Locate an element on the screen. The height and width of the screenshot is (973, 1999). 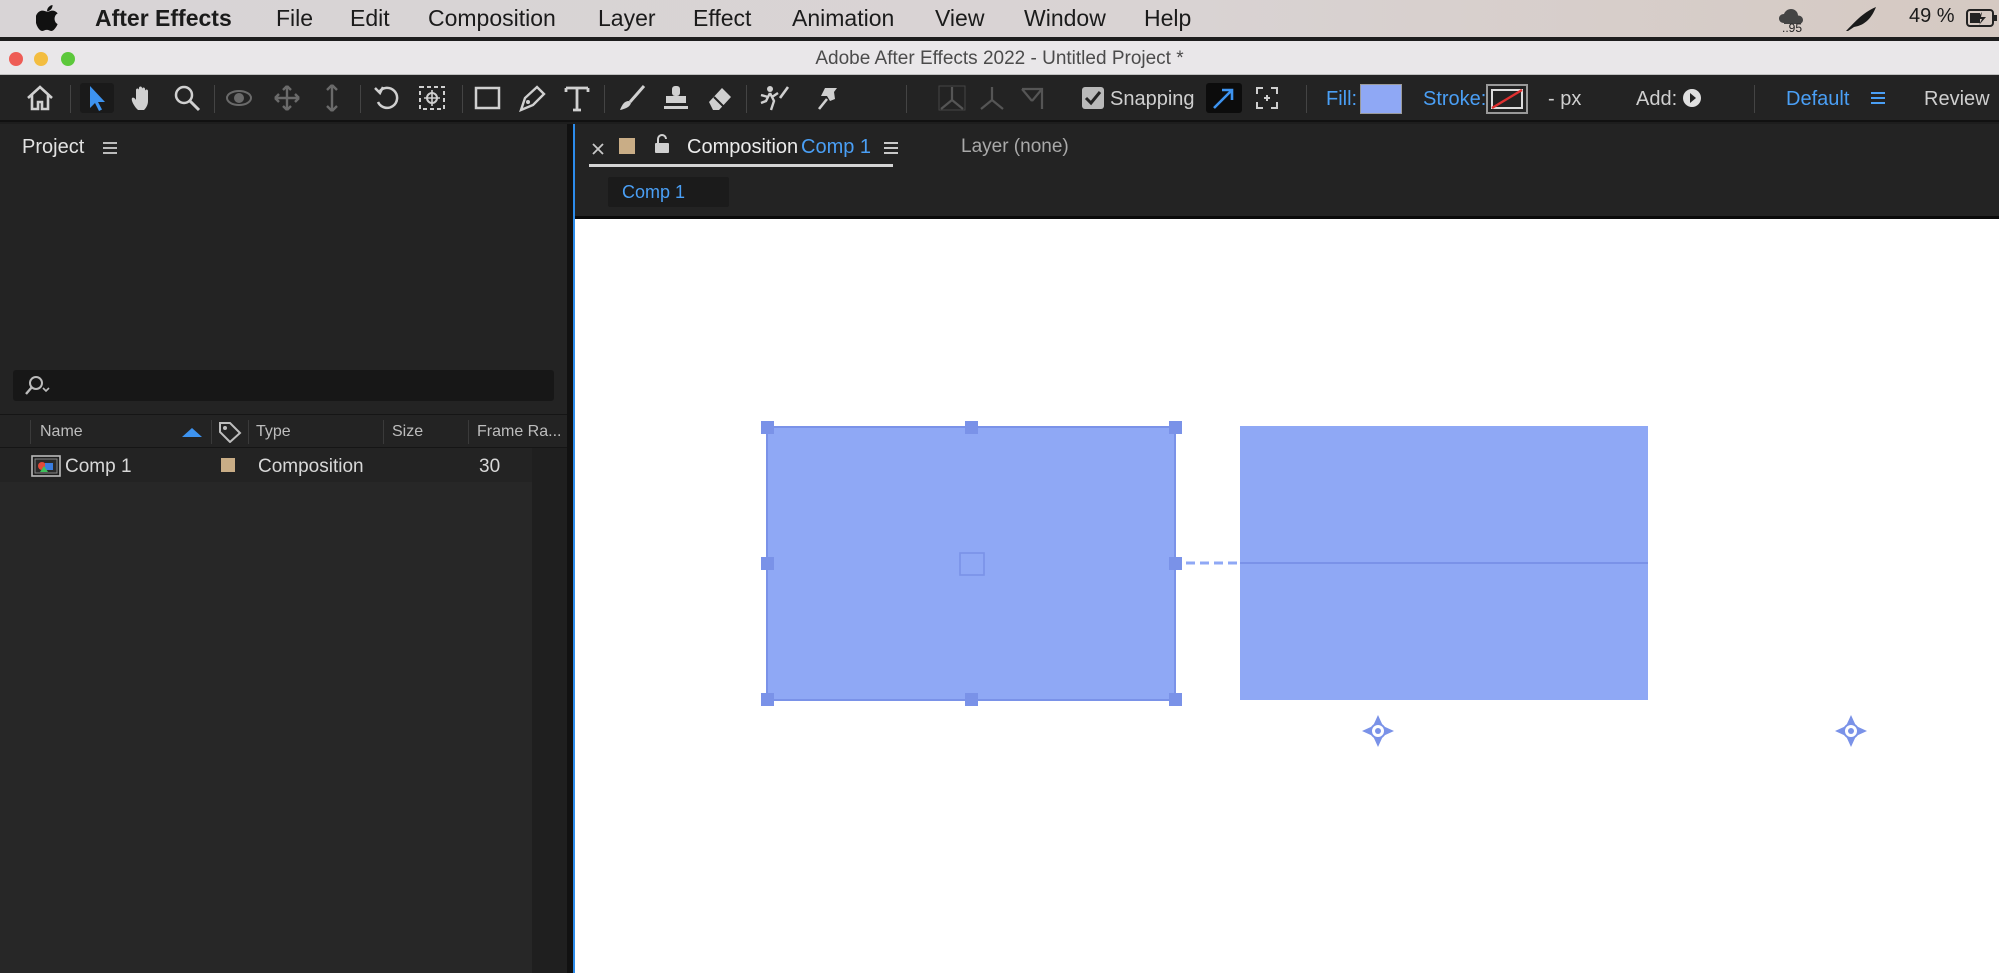
comp-label-color is located at coordinates (627, 146).